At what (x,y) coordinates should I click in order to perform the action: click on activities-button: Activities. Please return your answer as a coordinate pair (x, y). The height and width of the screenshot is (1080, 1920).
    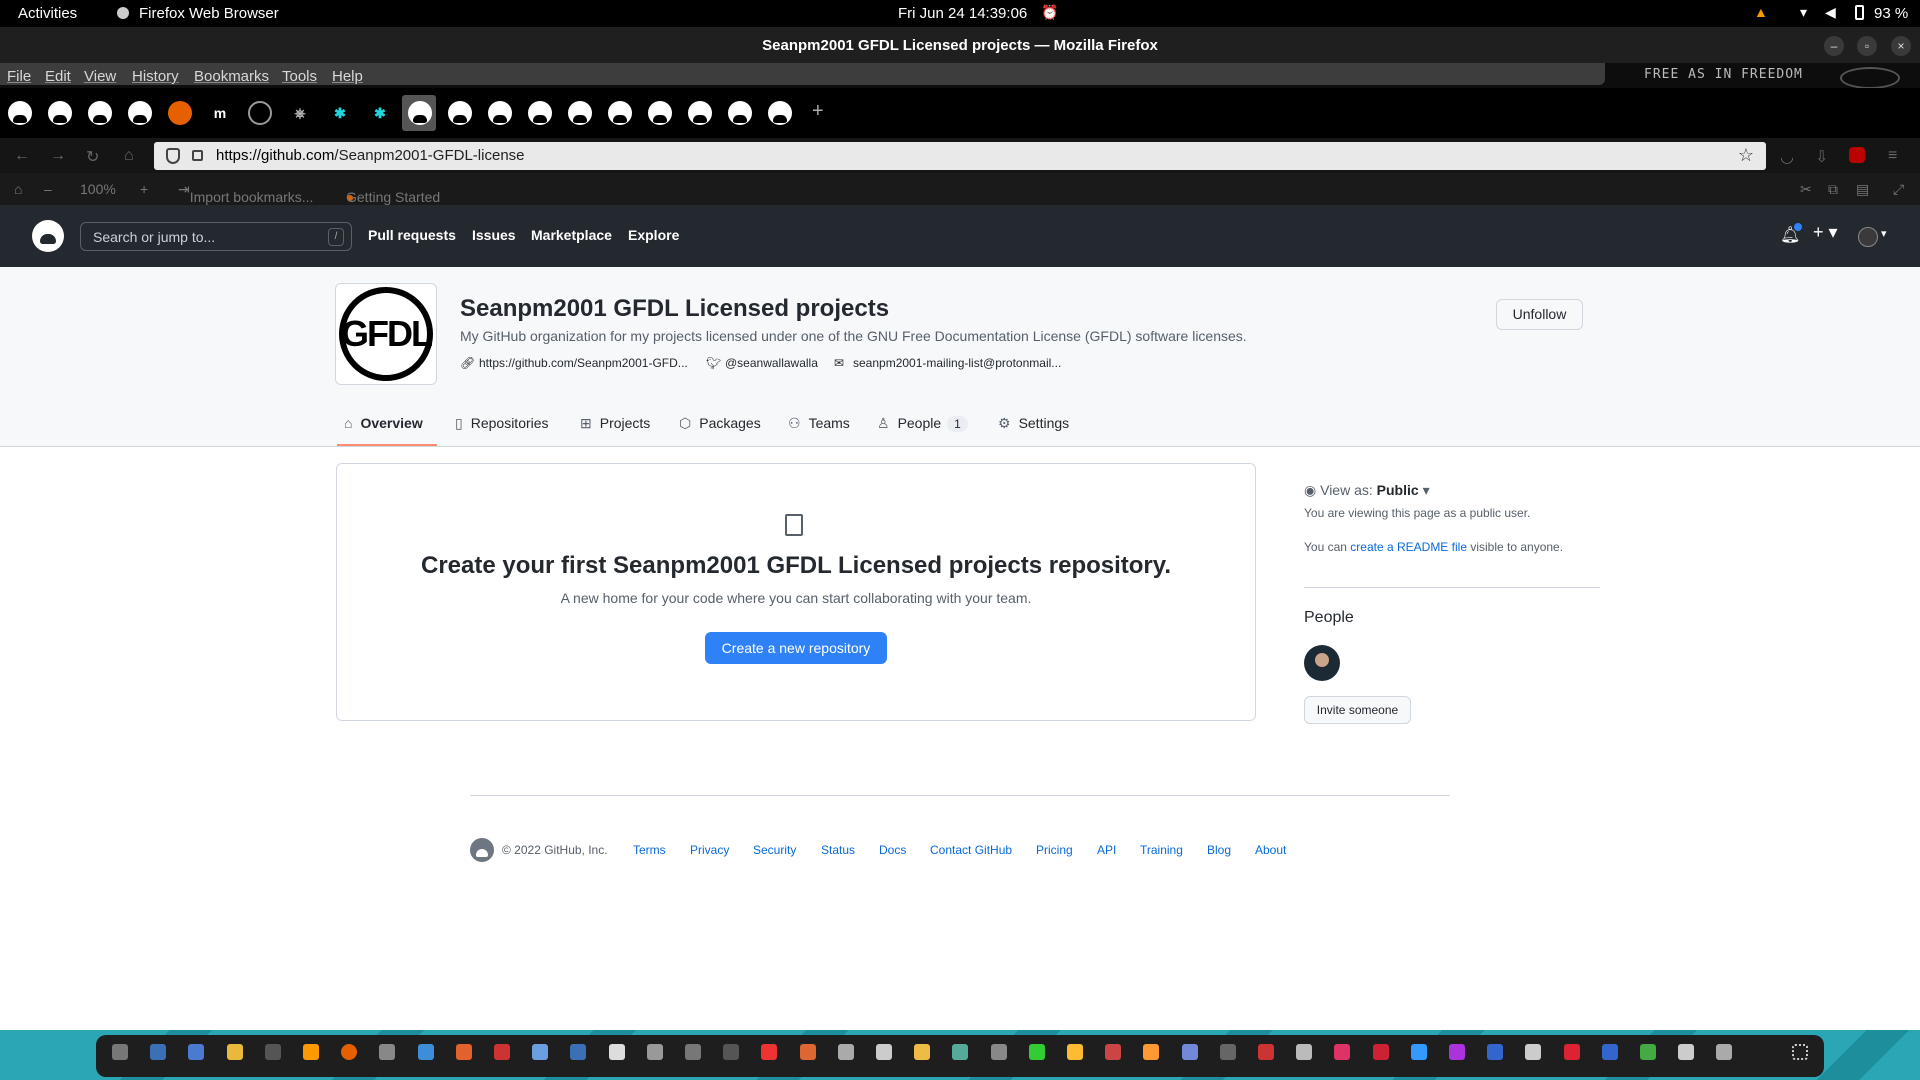
    Looking at the image, I should click on (47, 13).